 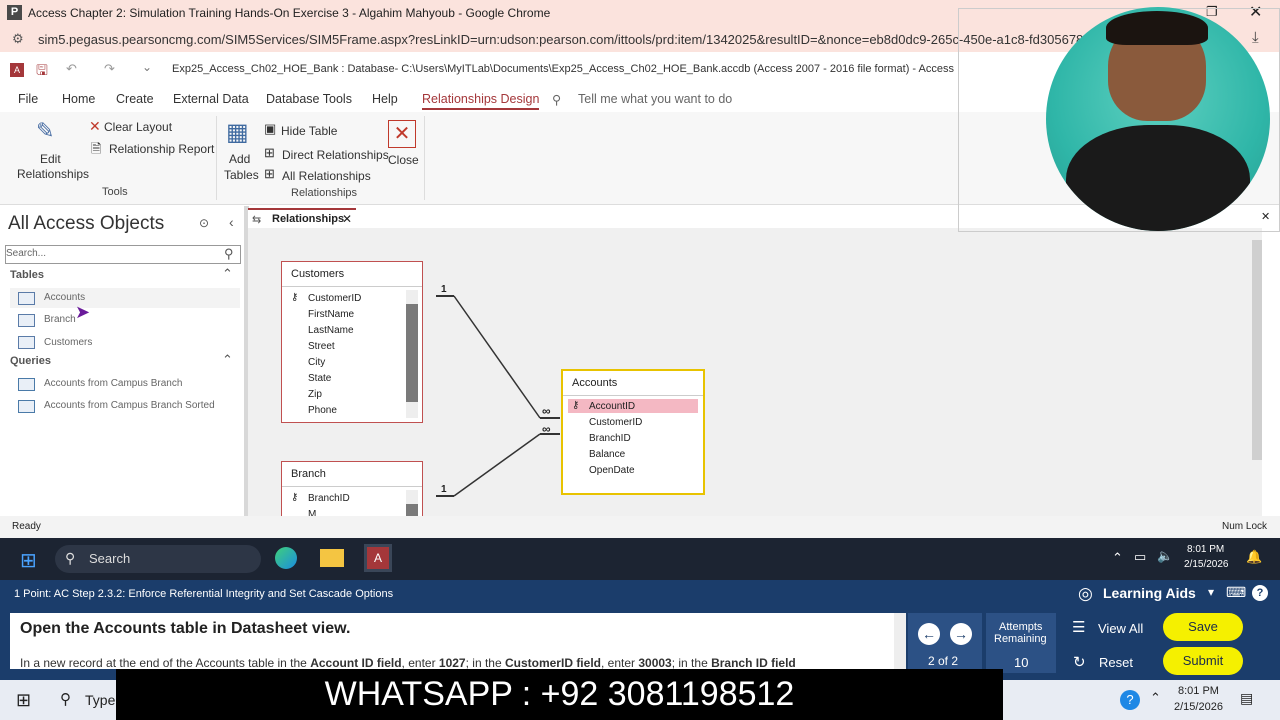 I want to click on nav-search-input: Search... ⚲, so click(x=123, y=254).